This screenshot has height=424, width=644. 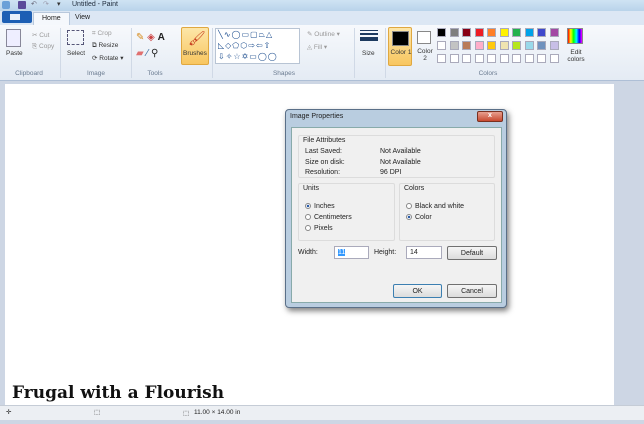 What do you see at coordinates (435, 206) in the screenshot?
I see `radio-option: Black and white` at bounding box center [435, 206].